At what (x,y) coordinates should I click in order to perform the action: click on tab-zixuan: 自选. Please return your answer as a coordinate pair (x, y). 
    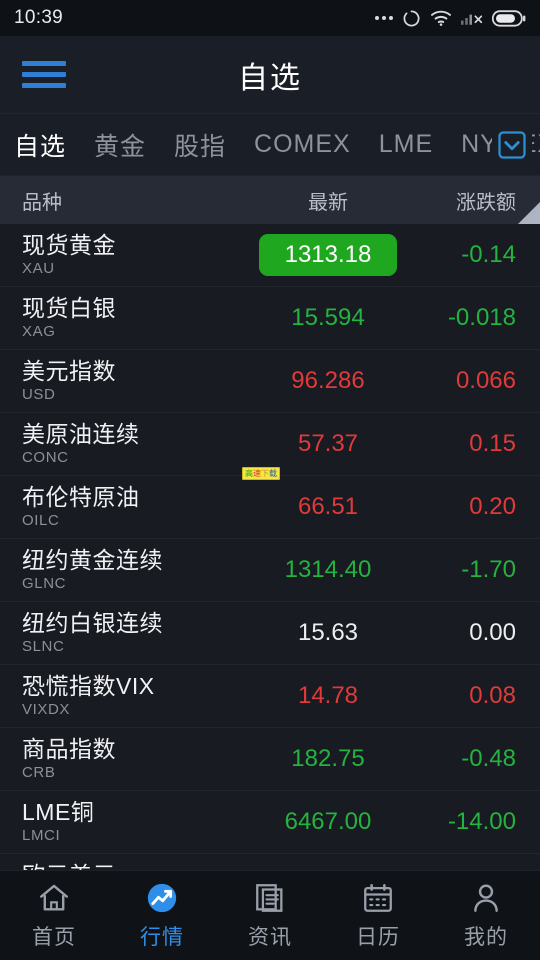
    Looking at the image, I should click on (40, 145).